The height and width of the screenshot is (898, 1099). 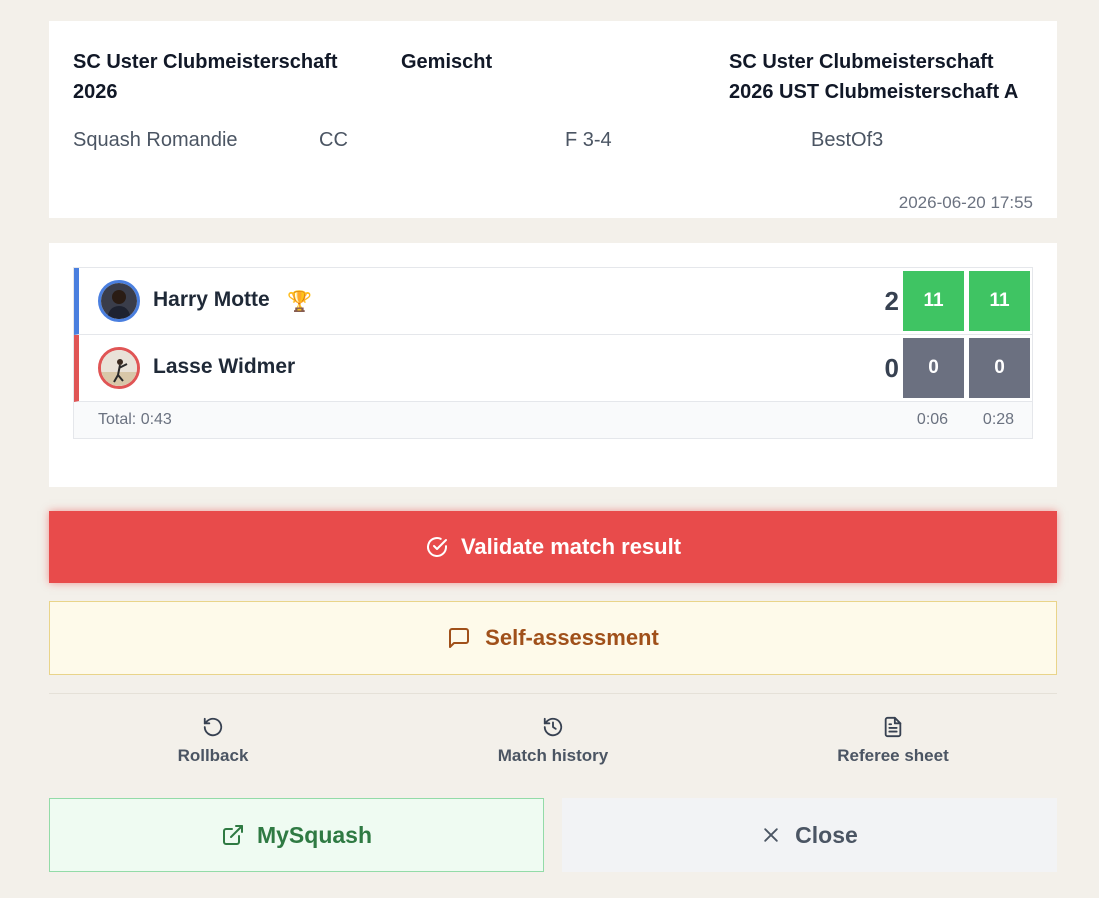 What do you see at coordinates (213, 727) in the screenshot?
I see `rotate-ccw-icon` at bounding box center [213, 727].